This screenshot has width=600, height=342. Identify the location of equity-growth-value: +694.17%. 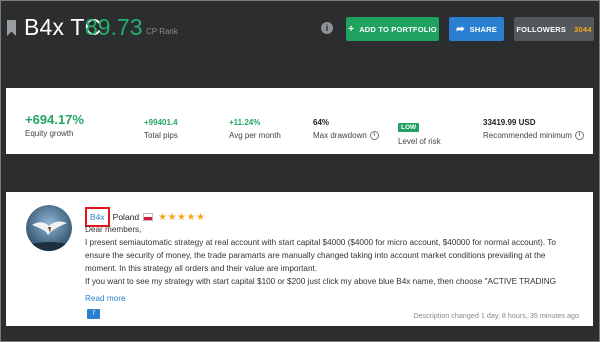
(54, 119).